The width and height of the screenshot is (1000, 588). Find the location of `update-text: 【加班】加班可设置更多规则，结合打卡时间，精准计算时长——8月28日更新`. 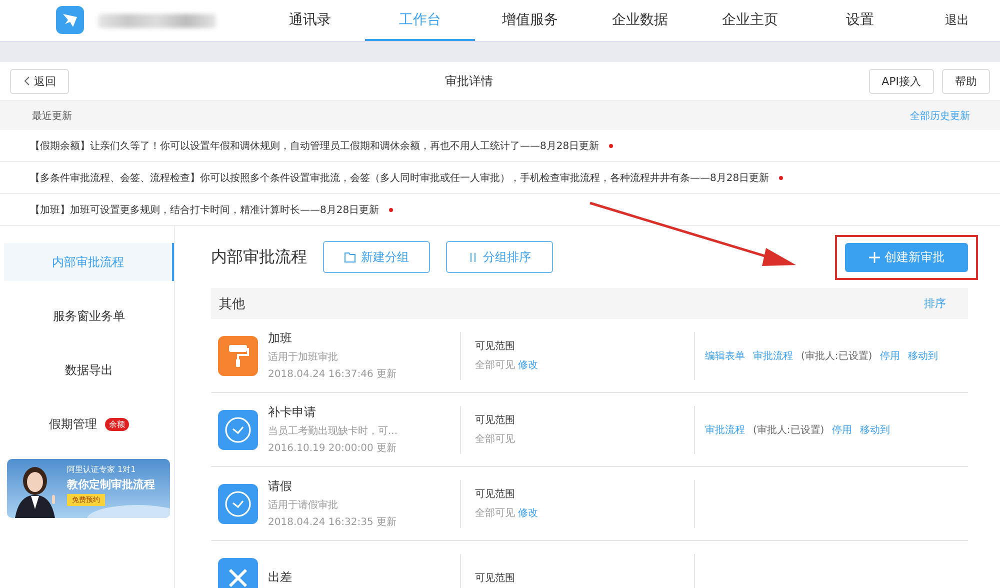

update-text: 【加班】加班可设置更多规则，结合打卡时间，精准计算时长——8月28日更新 is located at coordinates (205, 210).